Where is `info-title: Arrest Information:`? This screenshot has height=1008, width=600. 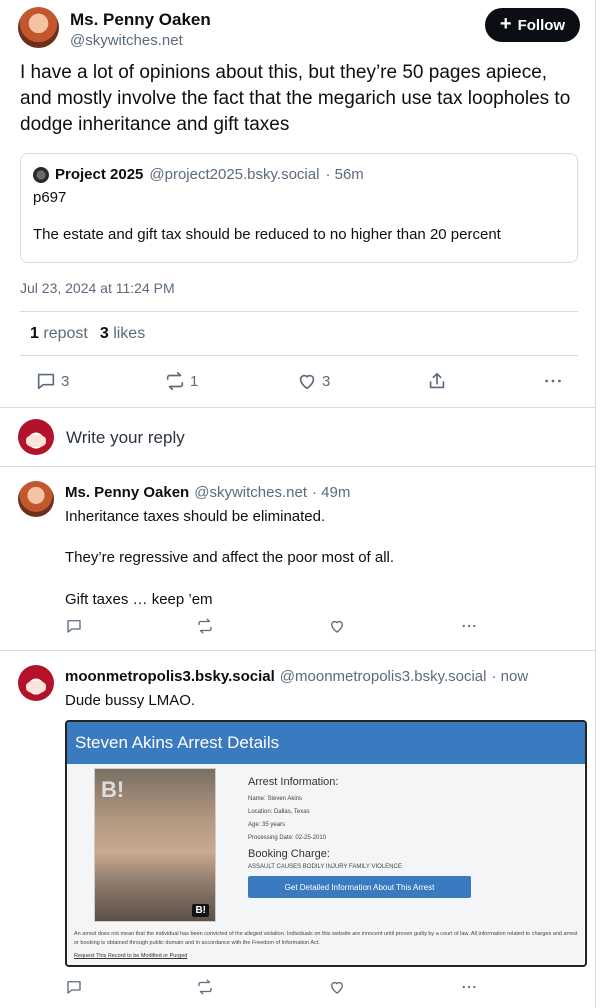 info-title: Arrest Information: is located at coordinates (293, 782).